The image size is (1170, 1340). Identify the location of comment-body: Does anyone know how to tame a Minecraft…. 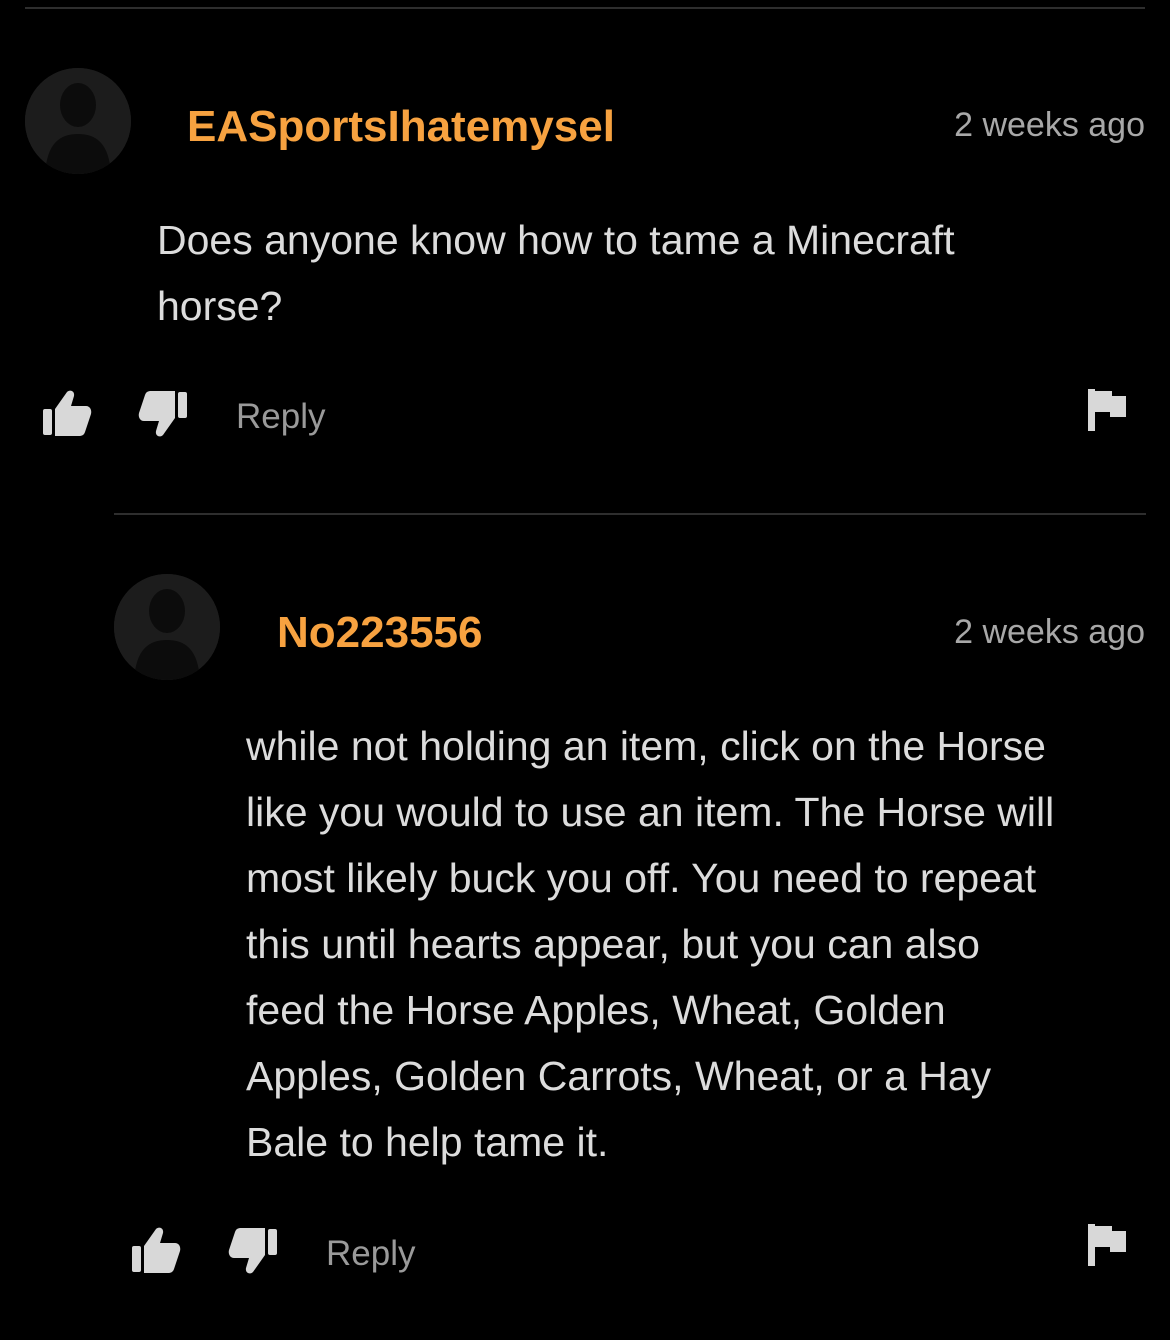
(647, 273).